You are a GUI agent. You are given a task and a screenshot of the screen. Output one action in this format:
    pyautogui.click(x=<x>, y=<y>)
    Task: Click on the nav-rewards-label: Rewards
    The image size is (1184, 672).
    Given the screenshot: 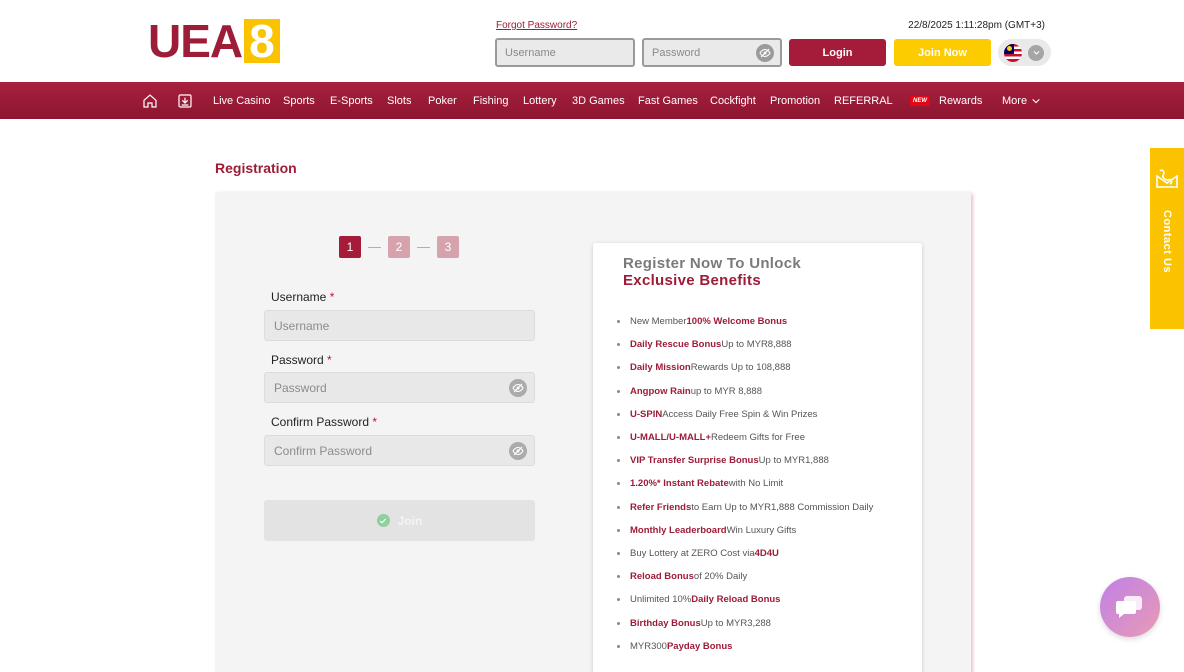 What is the action you would take?
    pyautogui.click(x=961, y=100)
    